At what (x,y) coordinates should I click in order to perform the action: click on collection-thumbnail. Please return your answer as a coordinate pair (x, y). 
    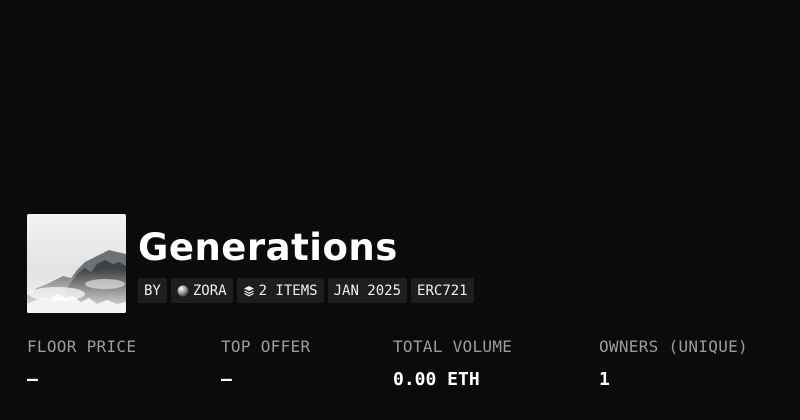
    Looking at the image, I should click on (76, 263).